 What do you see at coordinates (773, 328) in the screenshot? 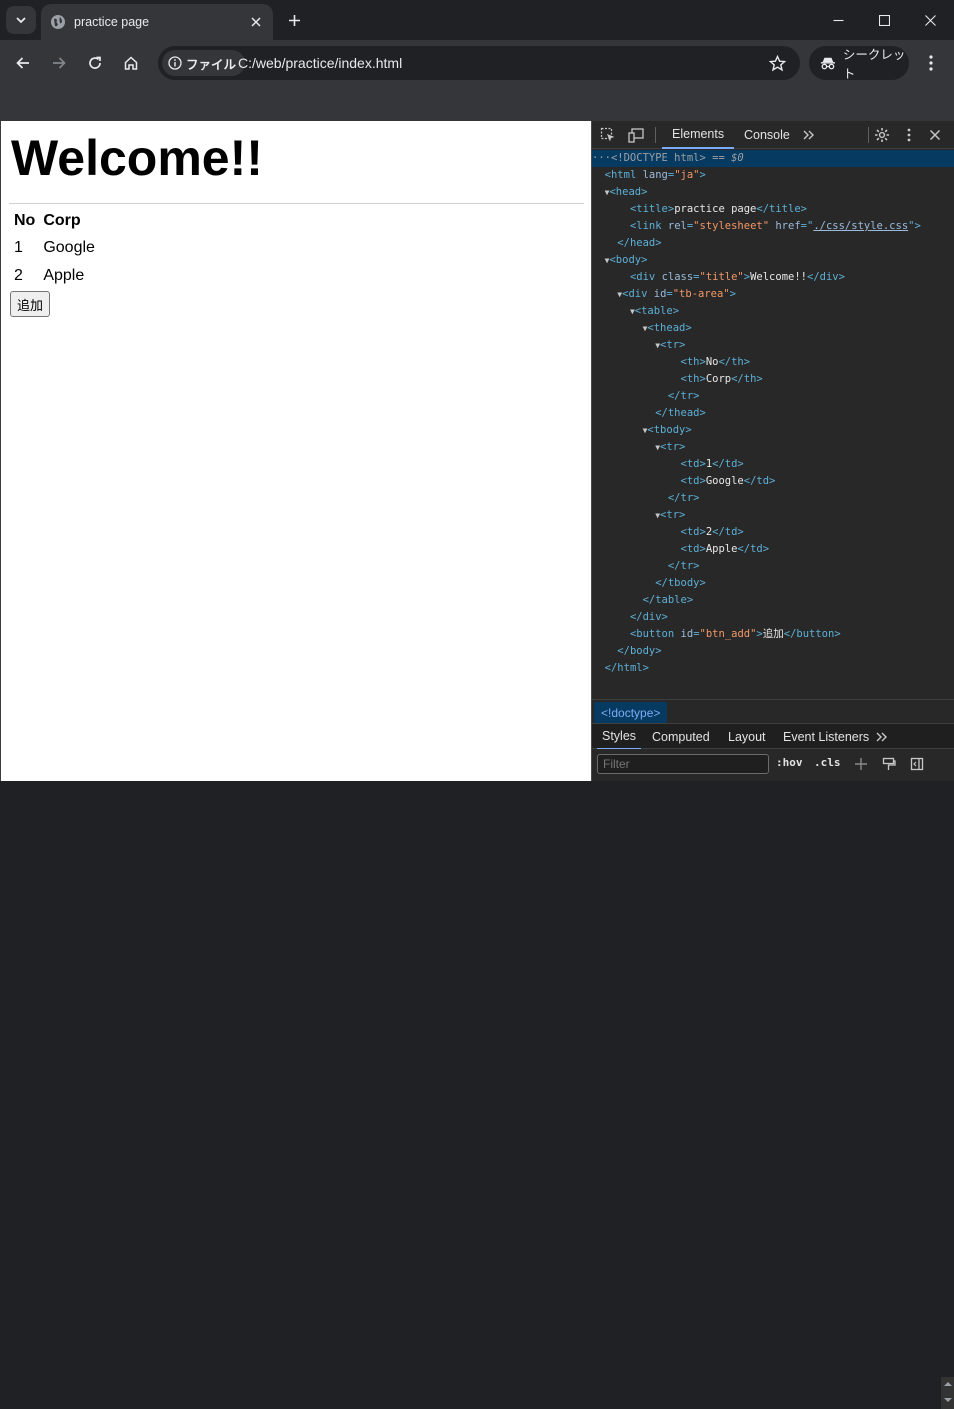
I see `dom-node-thead: ▼<thead>` at bounding box center [773, 328].